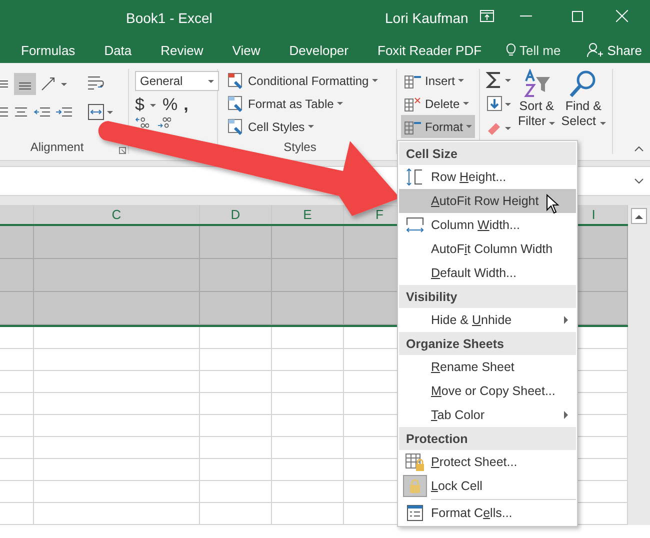 This screenshot has width=650, height=538. What do you see at coordinates (169, 18) in the screenshot?
I see `window-title: Book1 - Excel` at bounding box center [169, 18].